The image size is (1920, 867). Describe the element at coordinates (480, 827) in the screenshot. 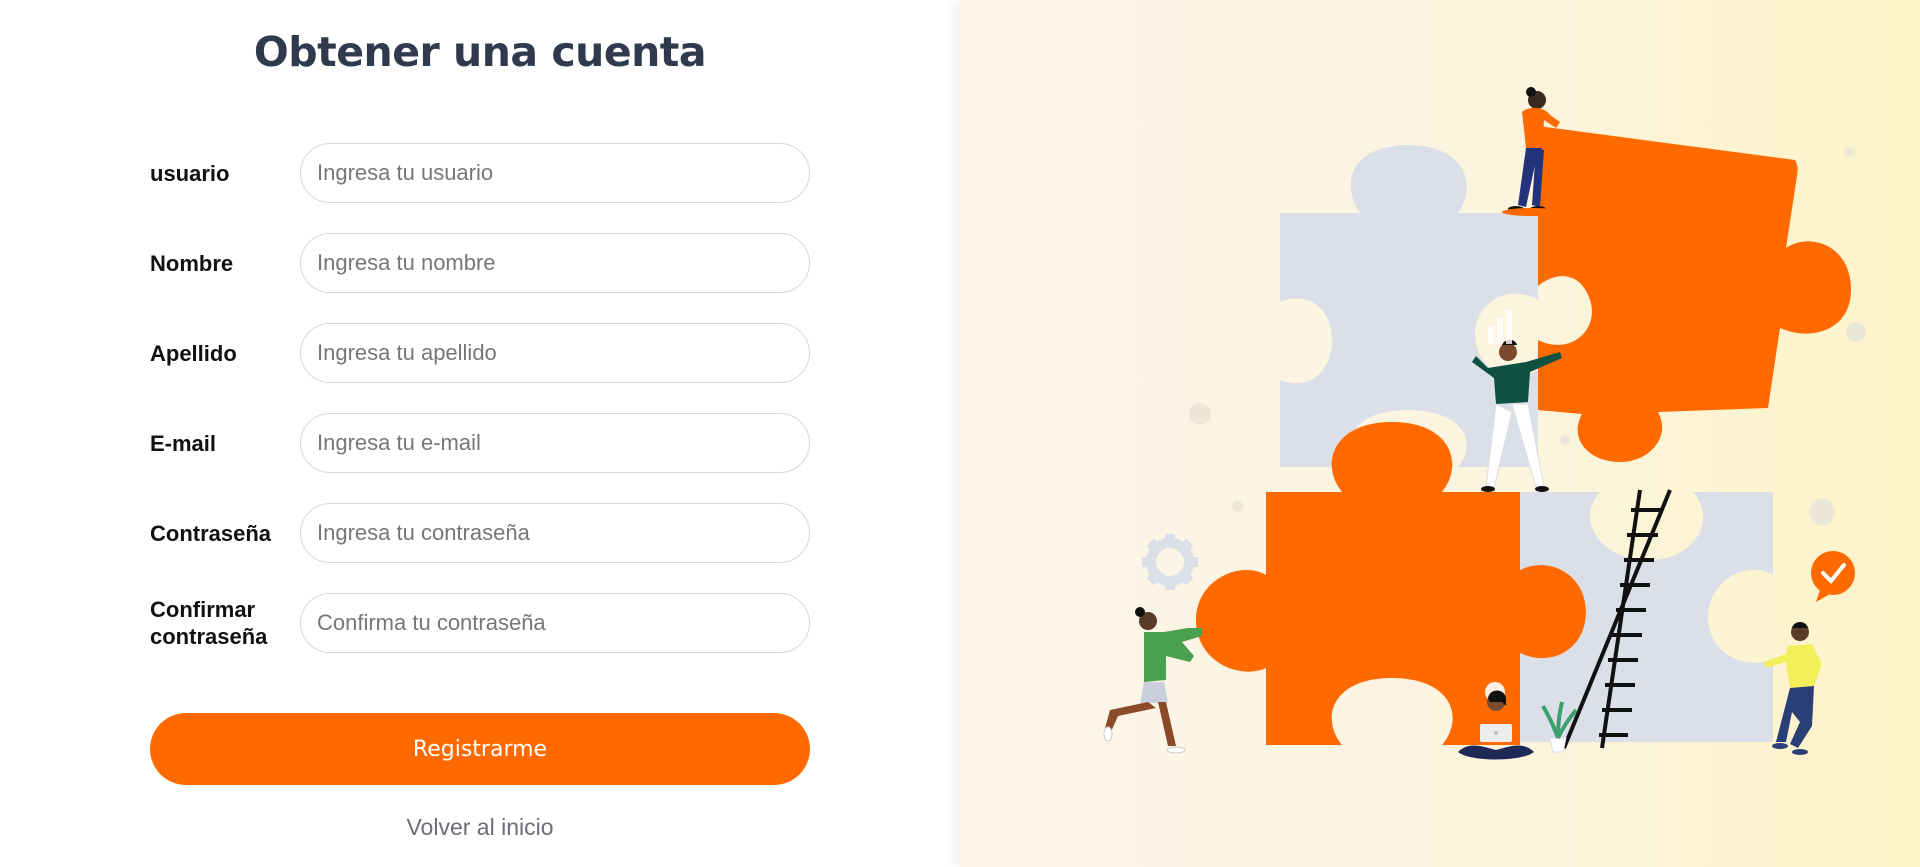

I see `back-to-home-link: Volver al inicio` at that location.